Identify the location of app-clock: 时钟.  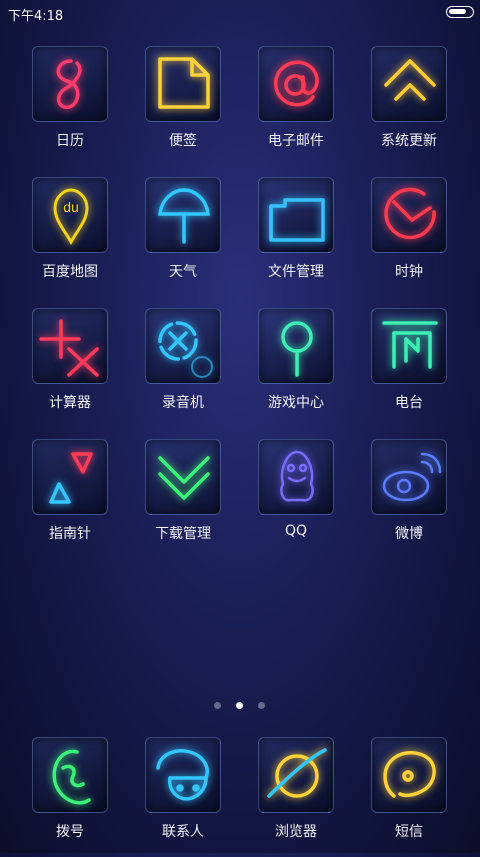
(409, 237).